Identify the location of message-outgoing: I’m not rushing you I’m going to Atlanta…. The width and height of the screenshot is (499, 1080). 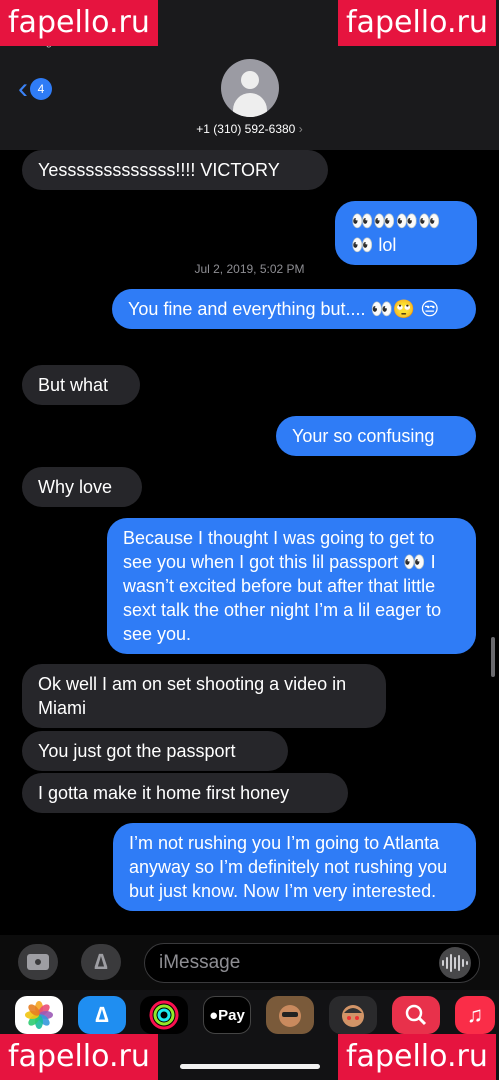
(294, 867).